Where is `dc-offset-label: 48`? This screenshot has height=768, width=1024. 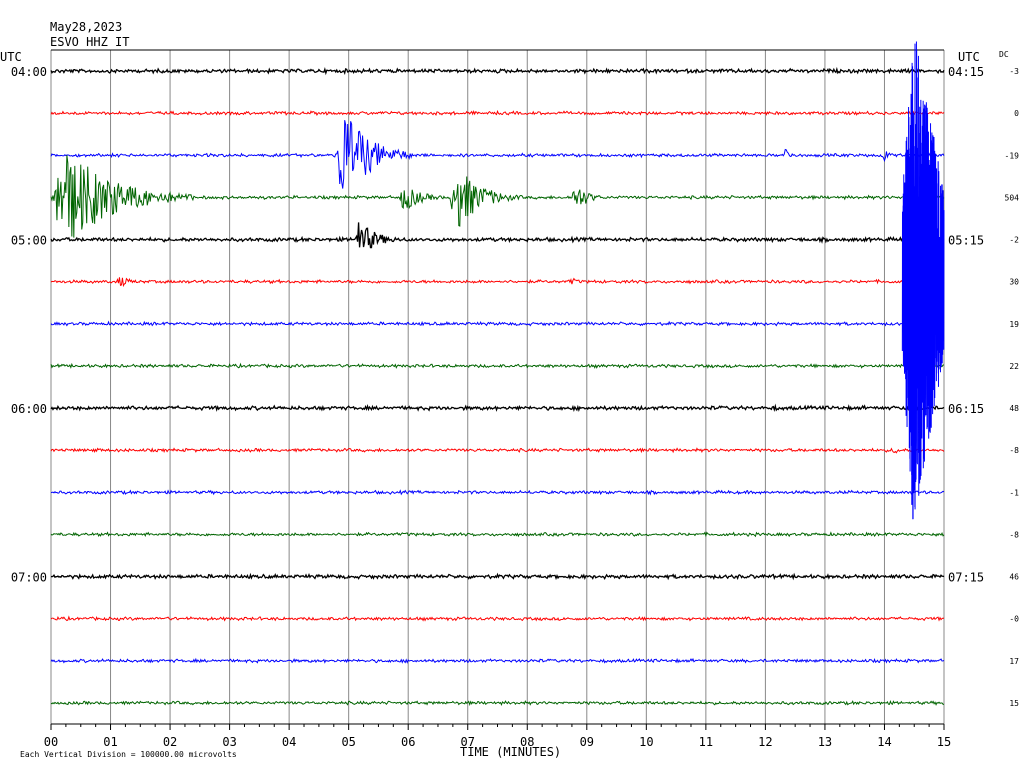
dc-offset-label: 48 is located at coordinates (1014, 408).